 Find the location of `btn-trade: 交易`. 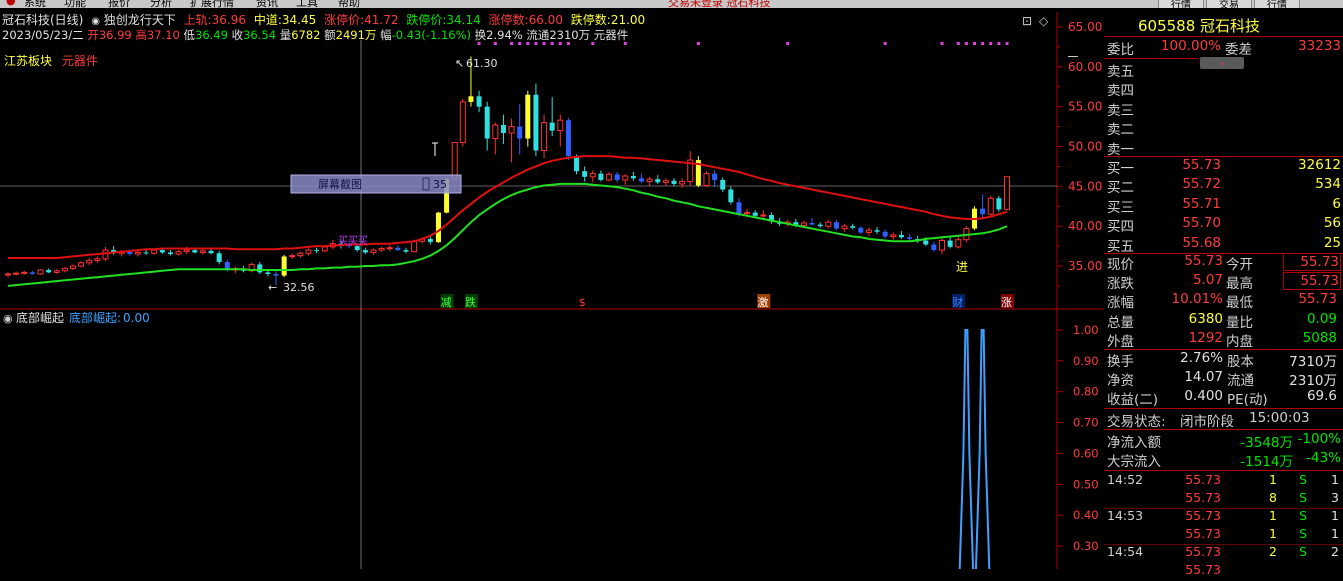

btn-trade: 交易 is located at coordinates (1229, 4).